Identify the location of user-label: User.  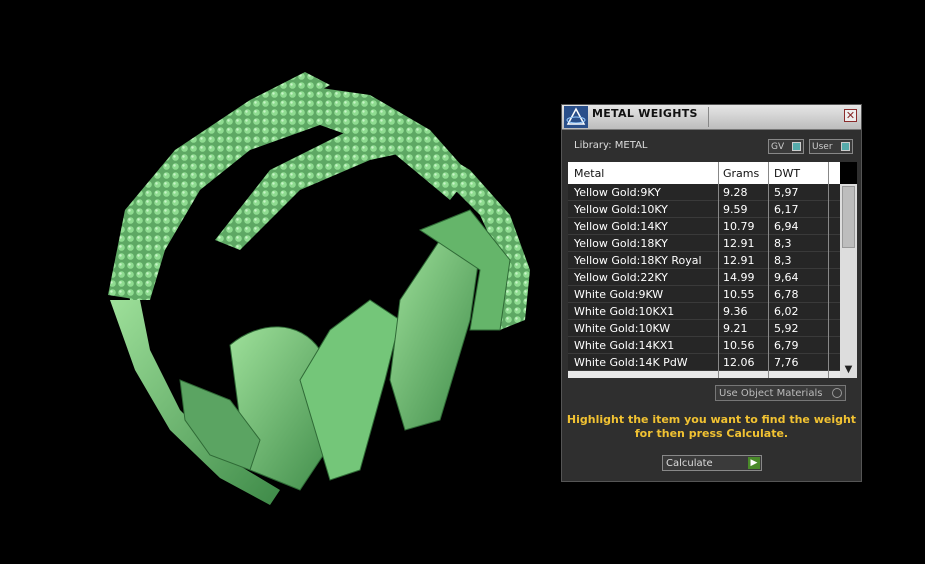
(822, 147).